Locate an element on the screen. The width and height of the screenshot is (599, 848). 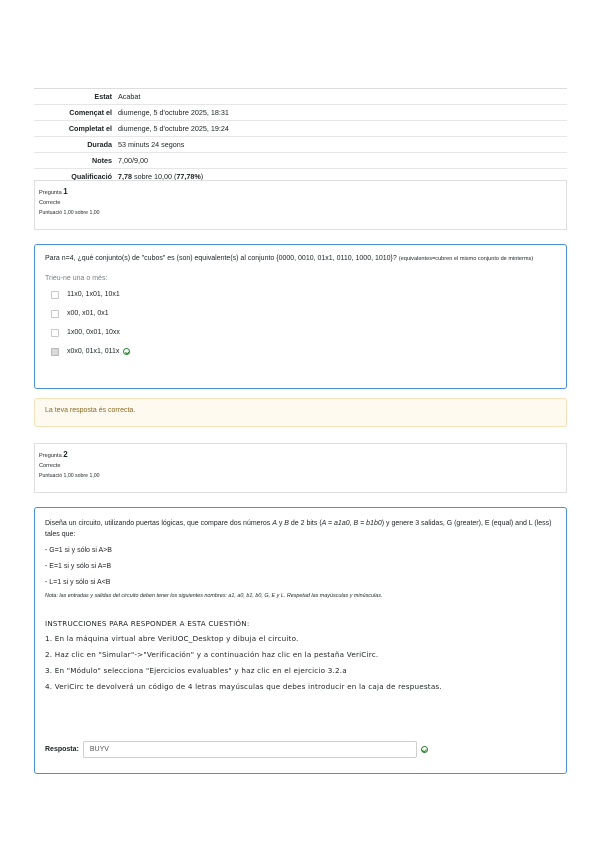
summary-value: 7,00/9,00 is located at coordinates (133, 160).